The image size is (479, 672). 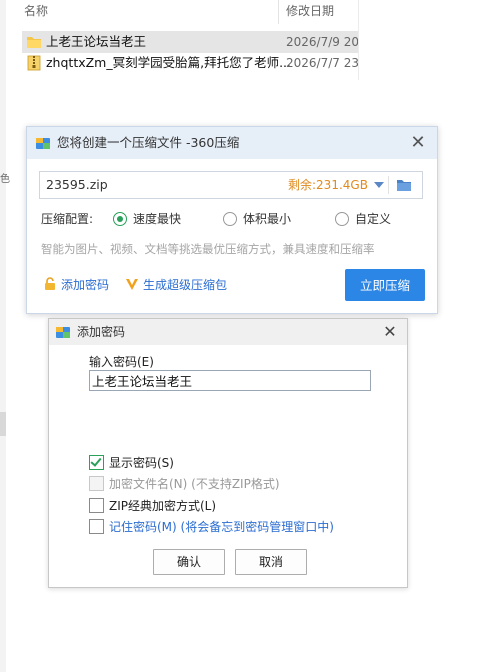 What do you see at coordinates (34, 63) in the screenshot?
I see `zip-archive-icon` at bounding box center [34, 63].